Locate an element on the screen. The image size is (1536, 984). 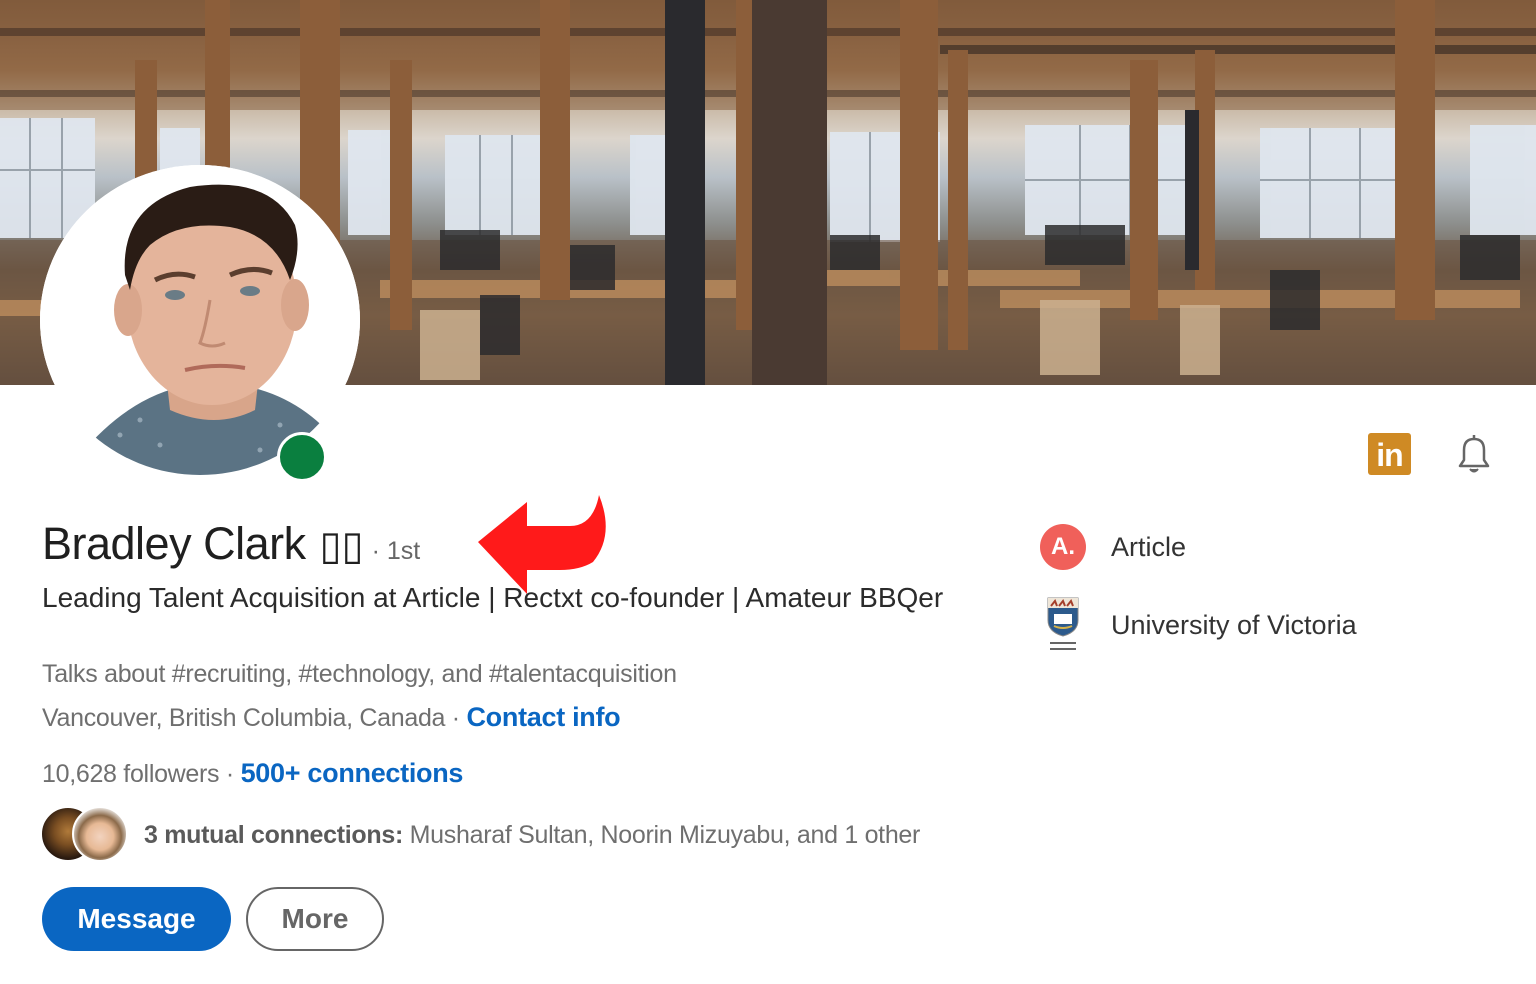
connections-link: 500+ connections is located at coordinates (352, 773).